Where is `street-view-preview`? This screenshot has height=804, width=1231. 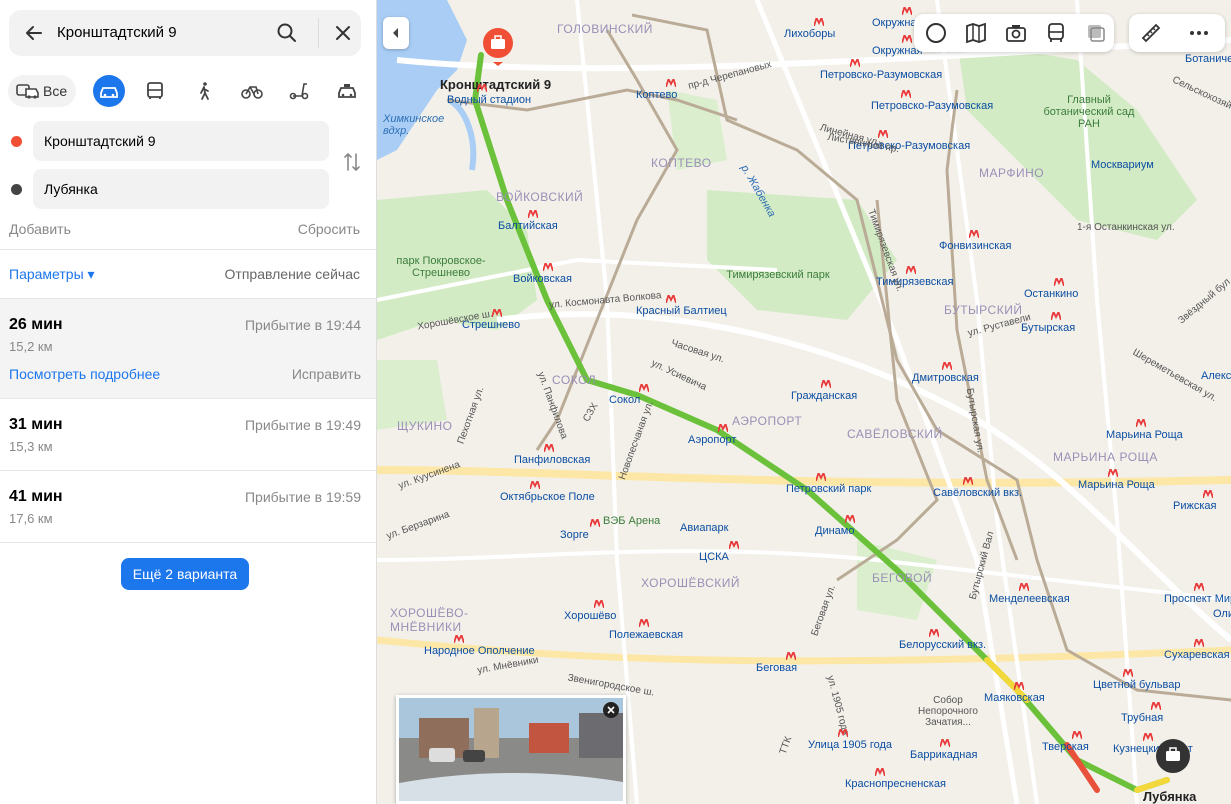
street-view-preview is located at coordinates (511, 749).